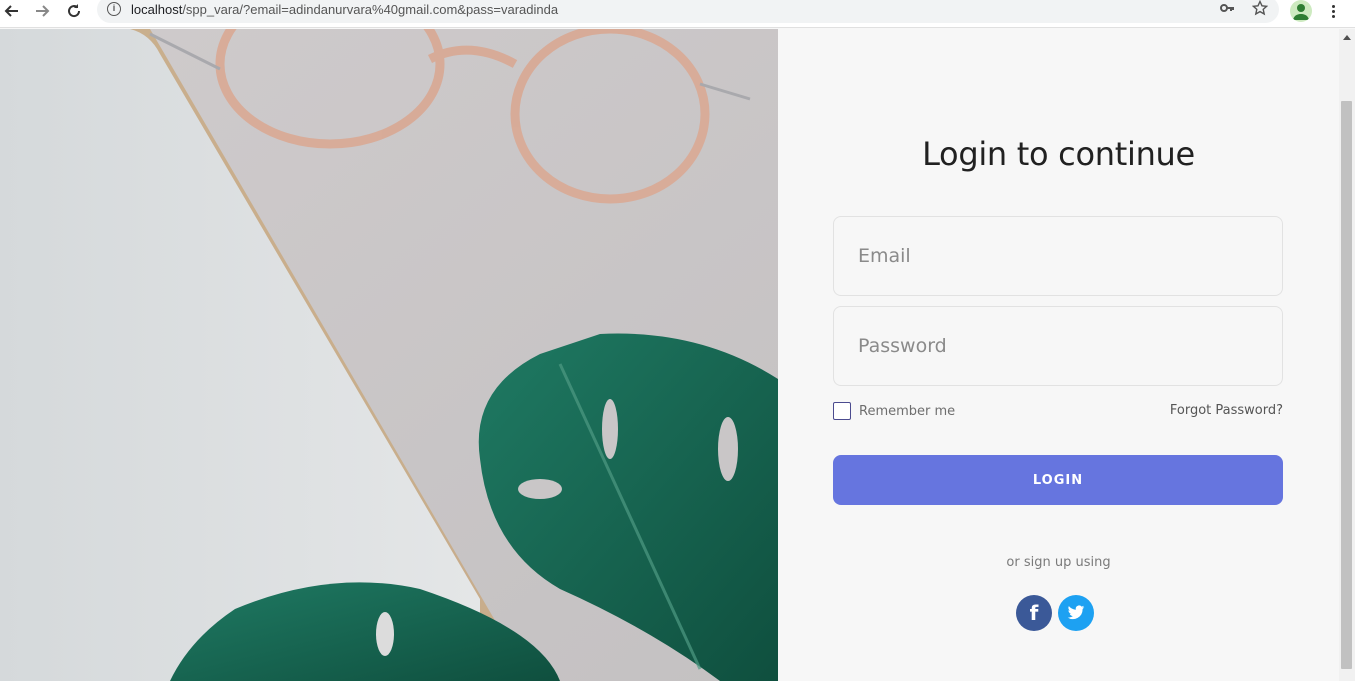 The width and height of the screenshot is (1355, 681). I want to click on site-info-icon: i, so click(114, 9).